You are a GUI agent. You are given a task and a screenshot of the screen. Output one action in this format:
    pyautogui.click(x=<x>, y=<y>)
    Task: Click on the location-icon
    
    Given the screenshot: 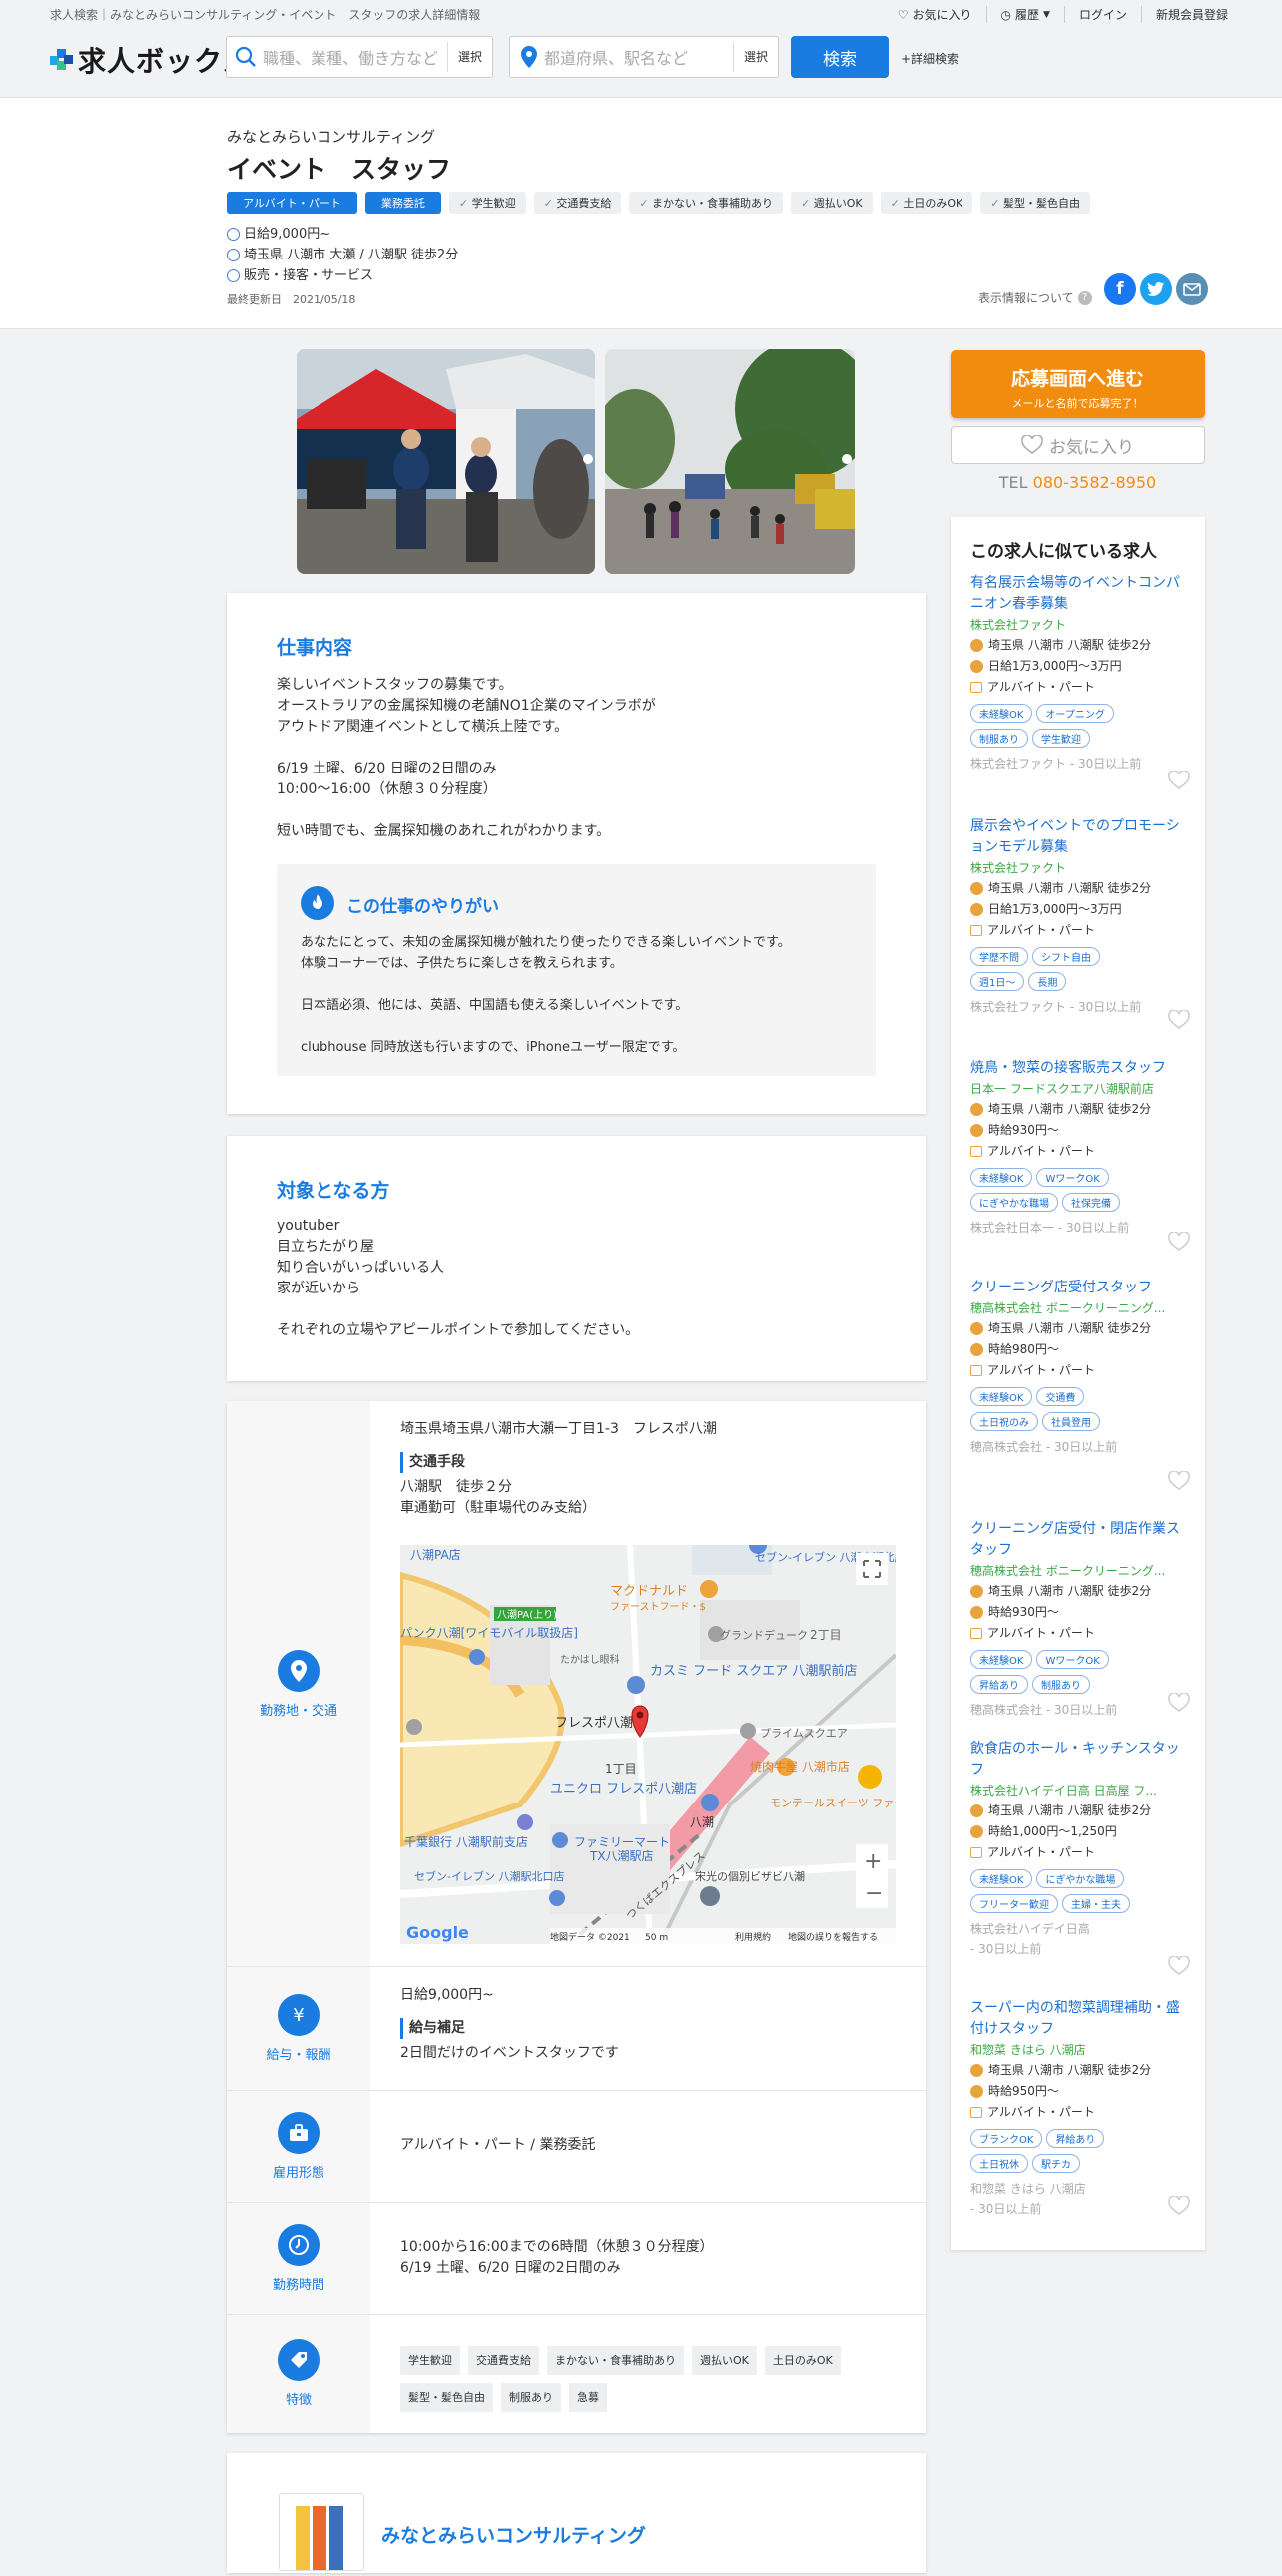 What is the action you would take?
    pyautogui.click(x=976, y=1811)
    